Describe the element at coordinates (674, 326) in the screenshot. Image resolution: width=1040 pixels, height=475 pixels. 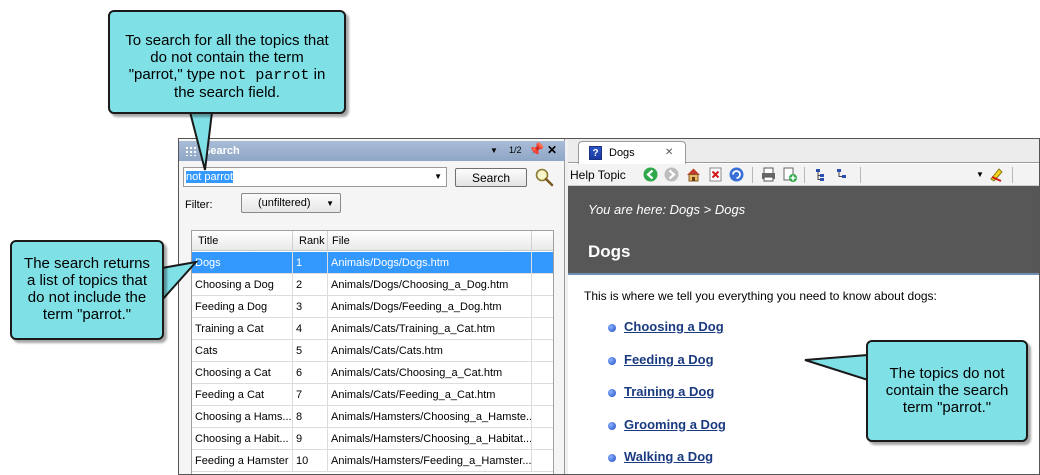
I see `topic-link: Choosing a Dog` at that location.